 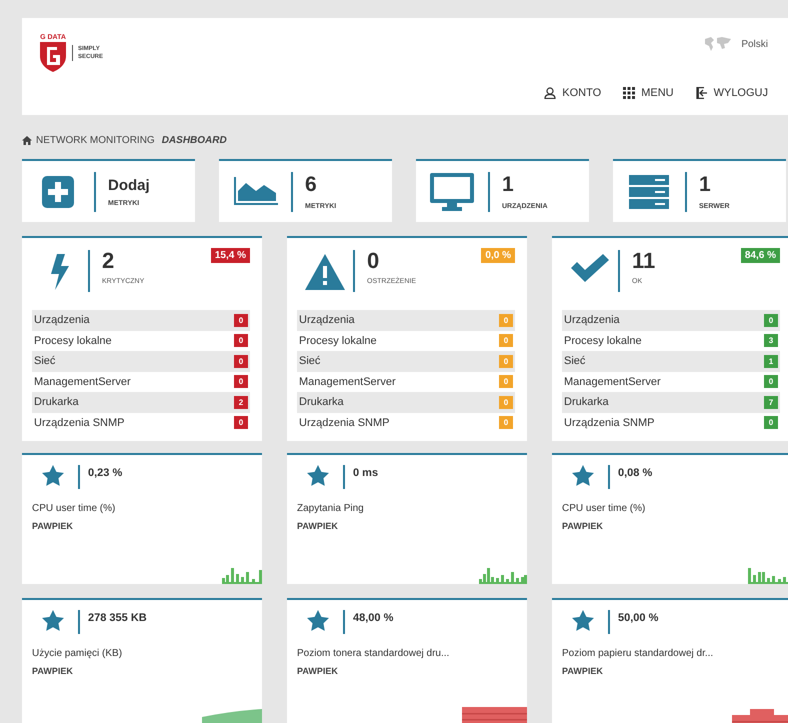 What do you see at coordinates (771, 402) in the screenshot?
I see `count-badge: 7` at bounding box center [771, 402].